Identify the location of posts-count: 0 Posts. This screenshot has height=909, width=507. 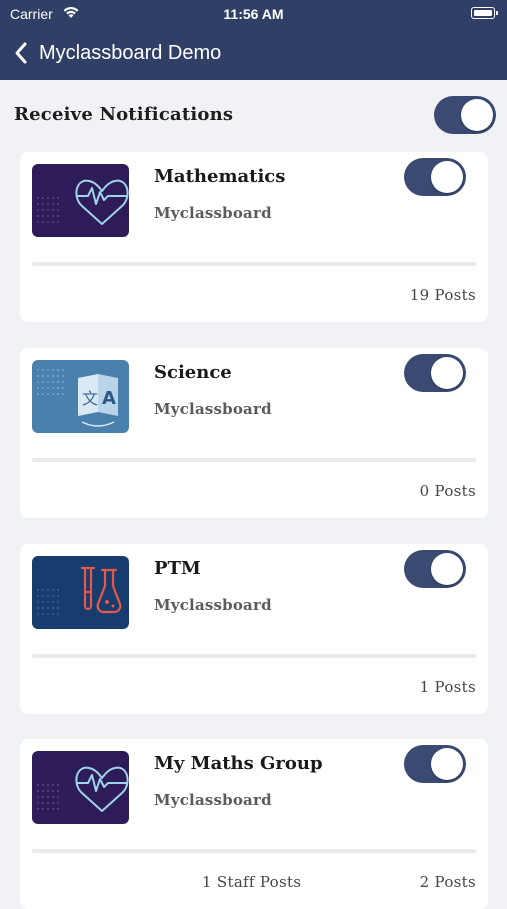
(447, 491).